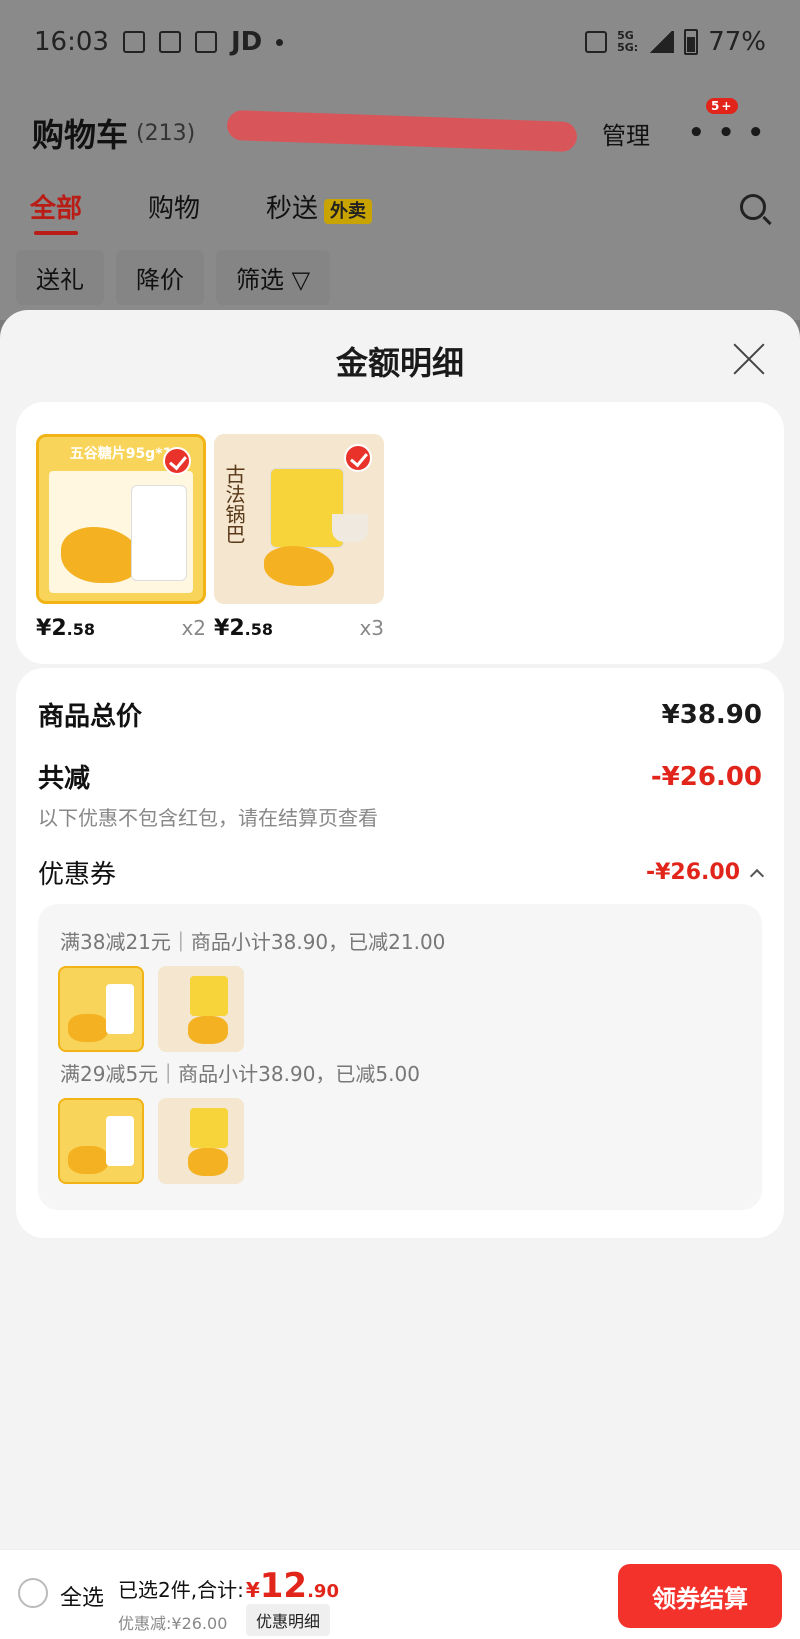  I want to click on more-badge: 5+, so click(722, 106).